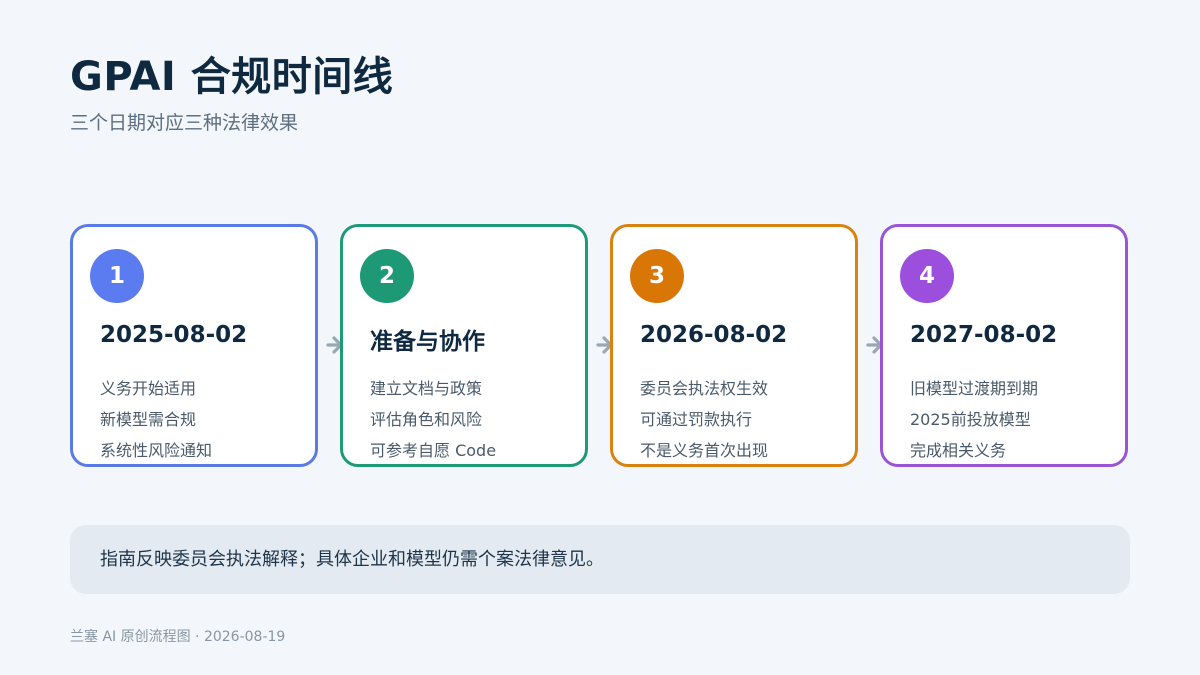  Describe the element at coordinates (704, 450) in the screenshot. I see `step-line: 不是义务首次出现` at that location.